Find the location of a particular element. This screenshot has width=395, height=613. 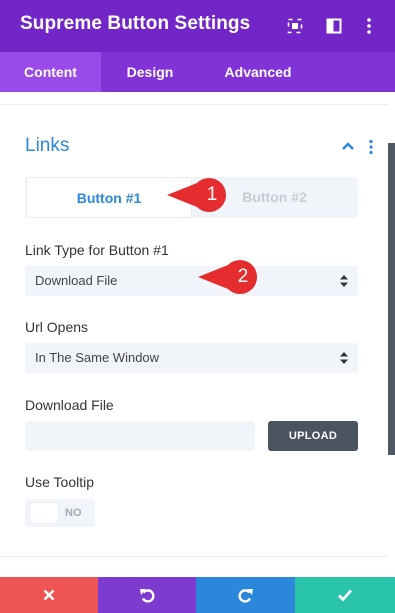

redo-icon is located at coordinates (245, 596).